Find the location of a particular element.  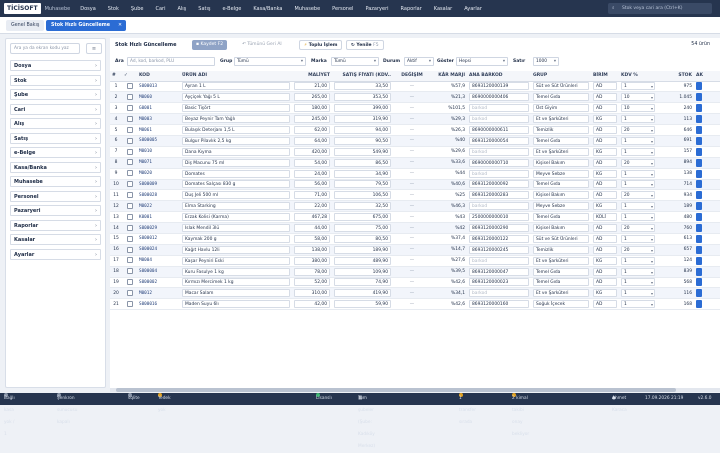

group-input: Kişisel Bakım is located at coordinates (561, 228).